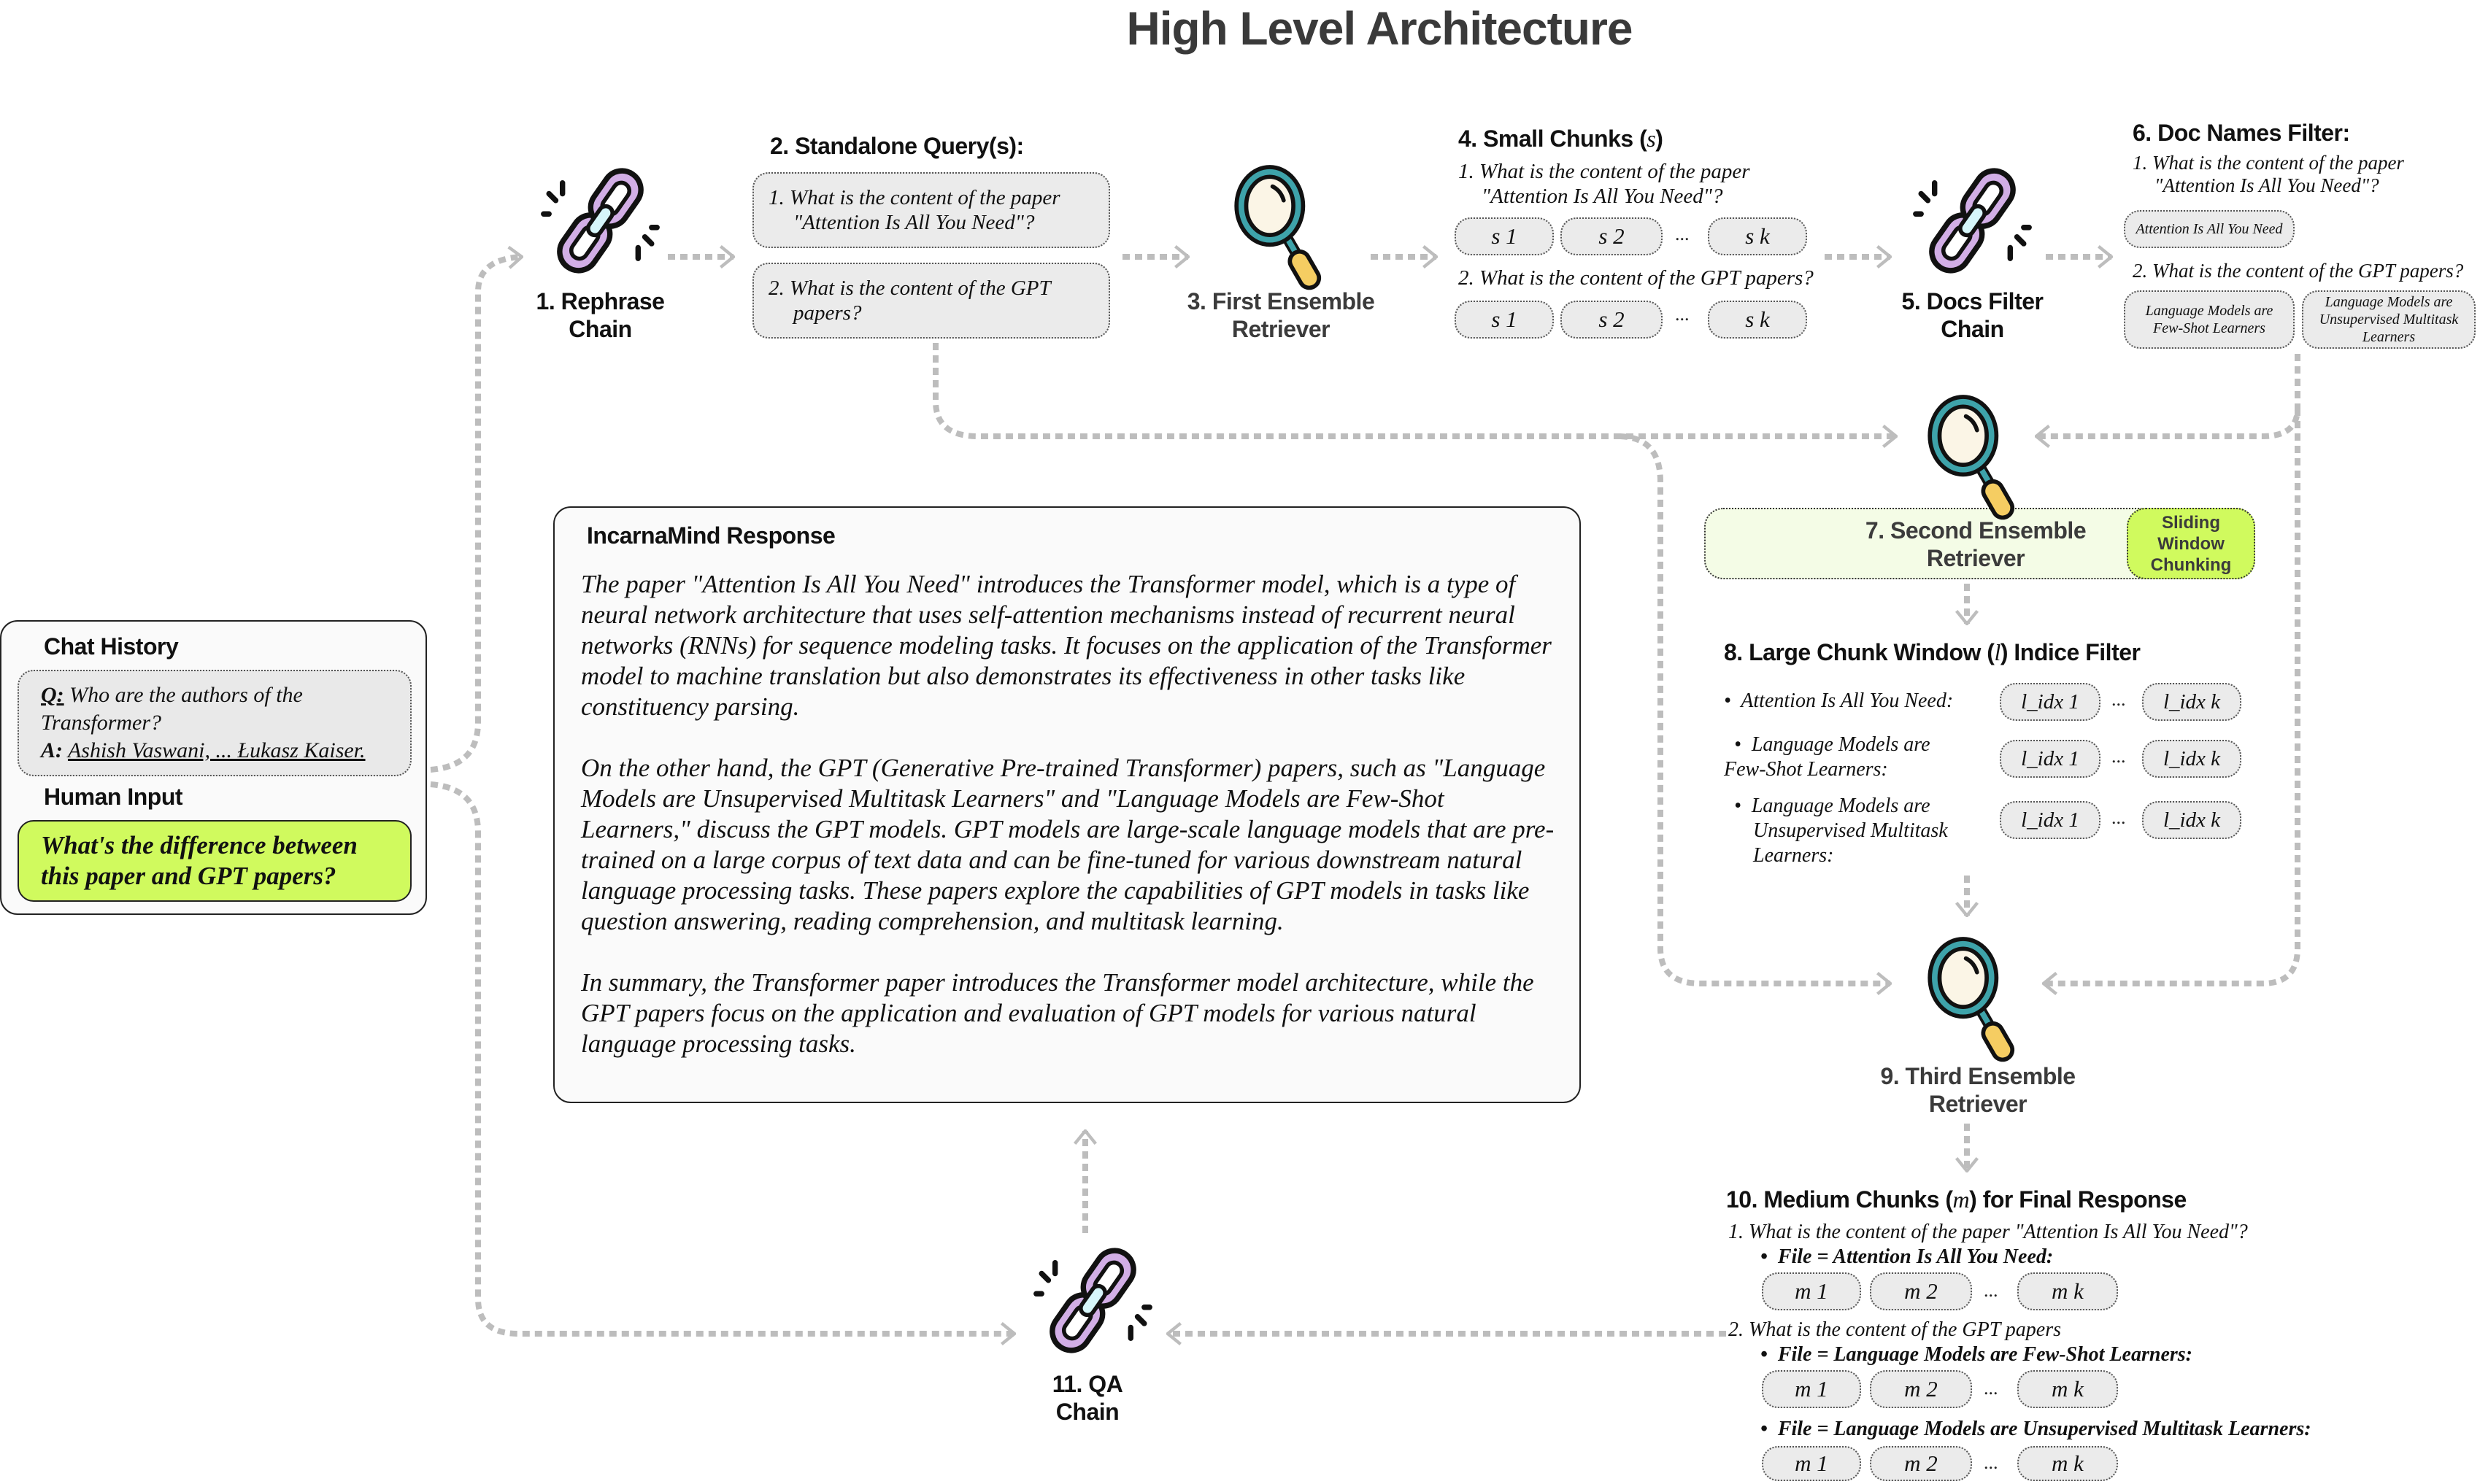  I want to click on badge-line2: Window, so click(2191, 543).